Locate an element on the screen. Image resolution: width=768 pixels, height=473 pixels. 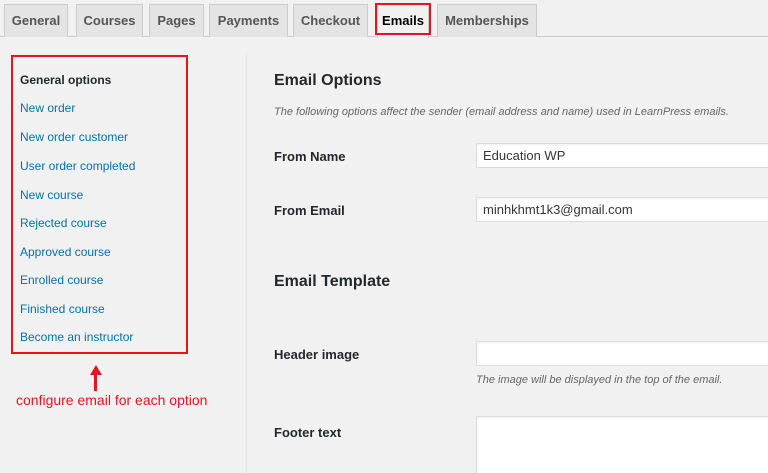
tab-emails: Emails is located at coordinates (403, 21).